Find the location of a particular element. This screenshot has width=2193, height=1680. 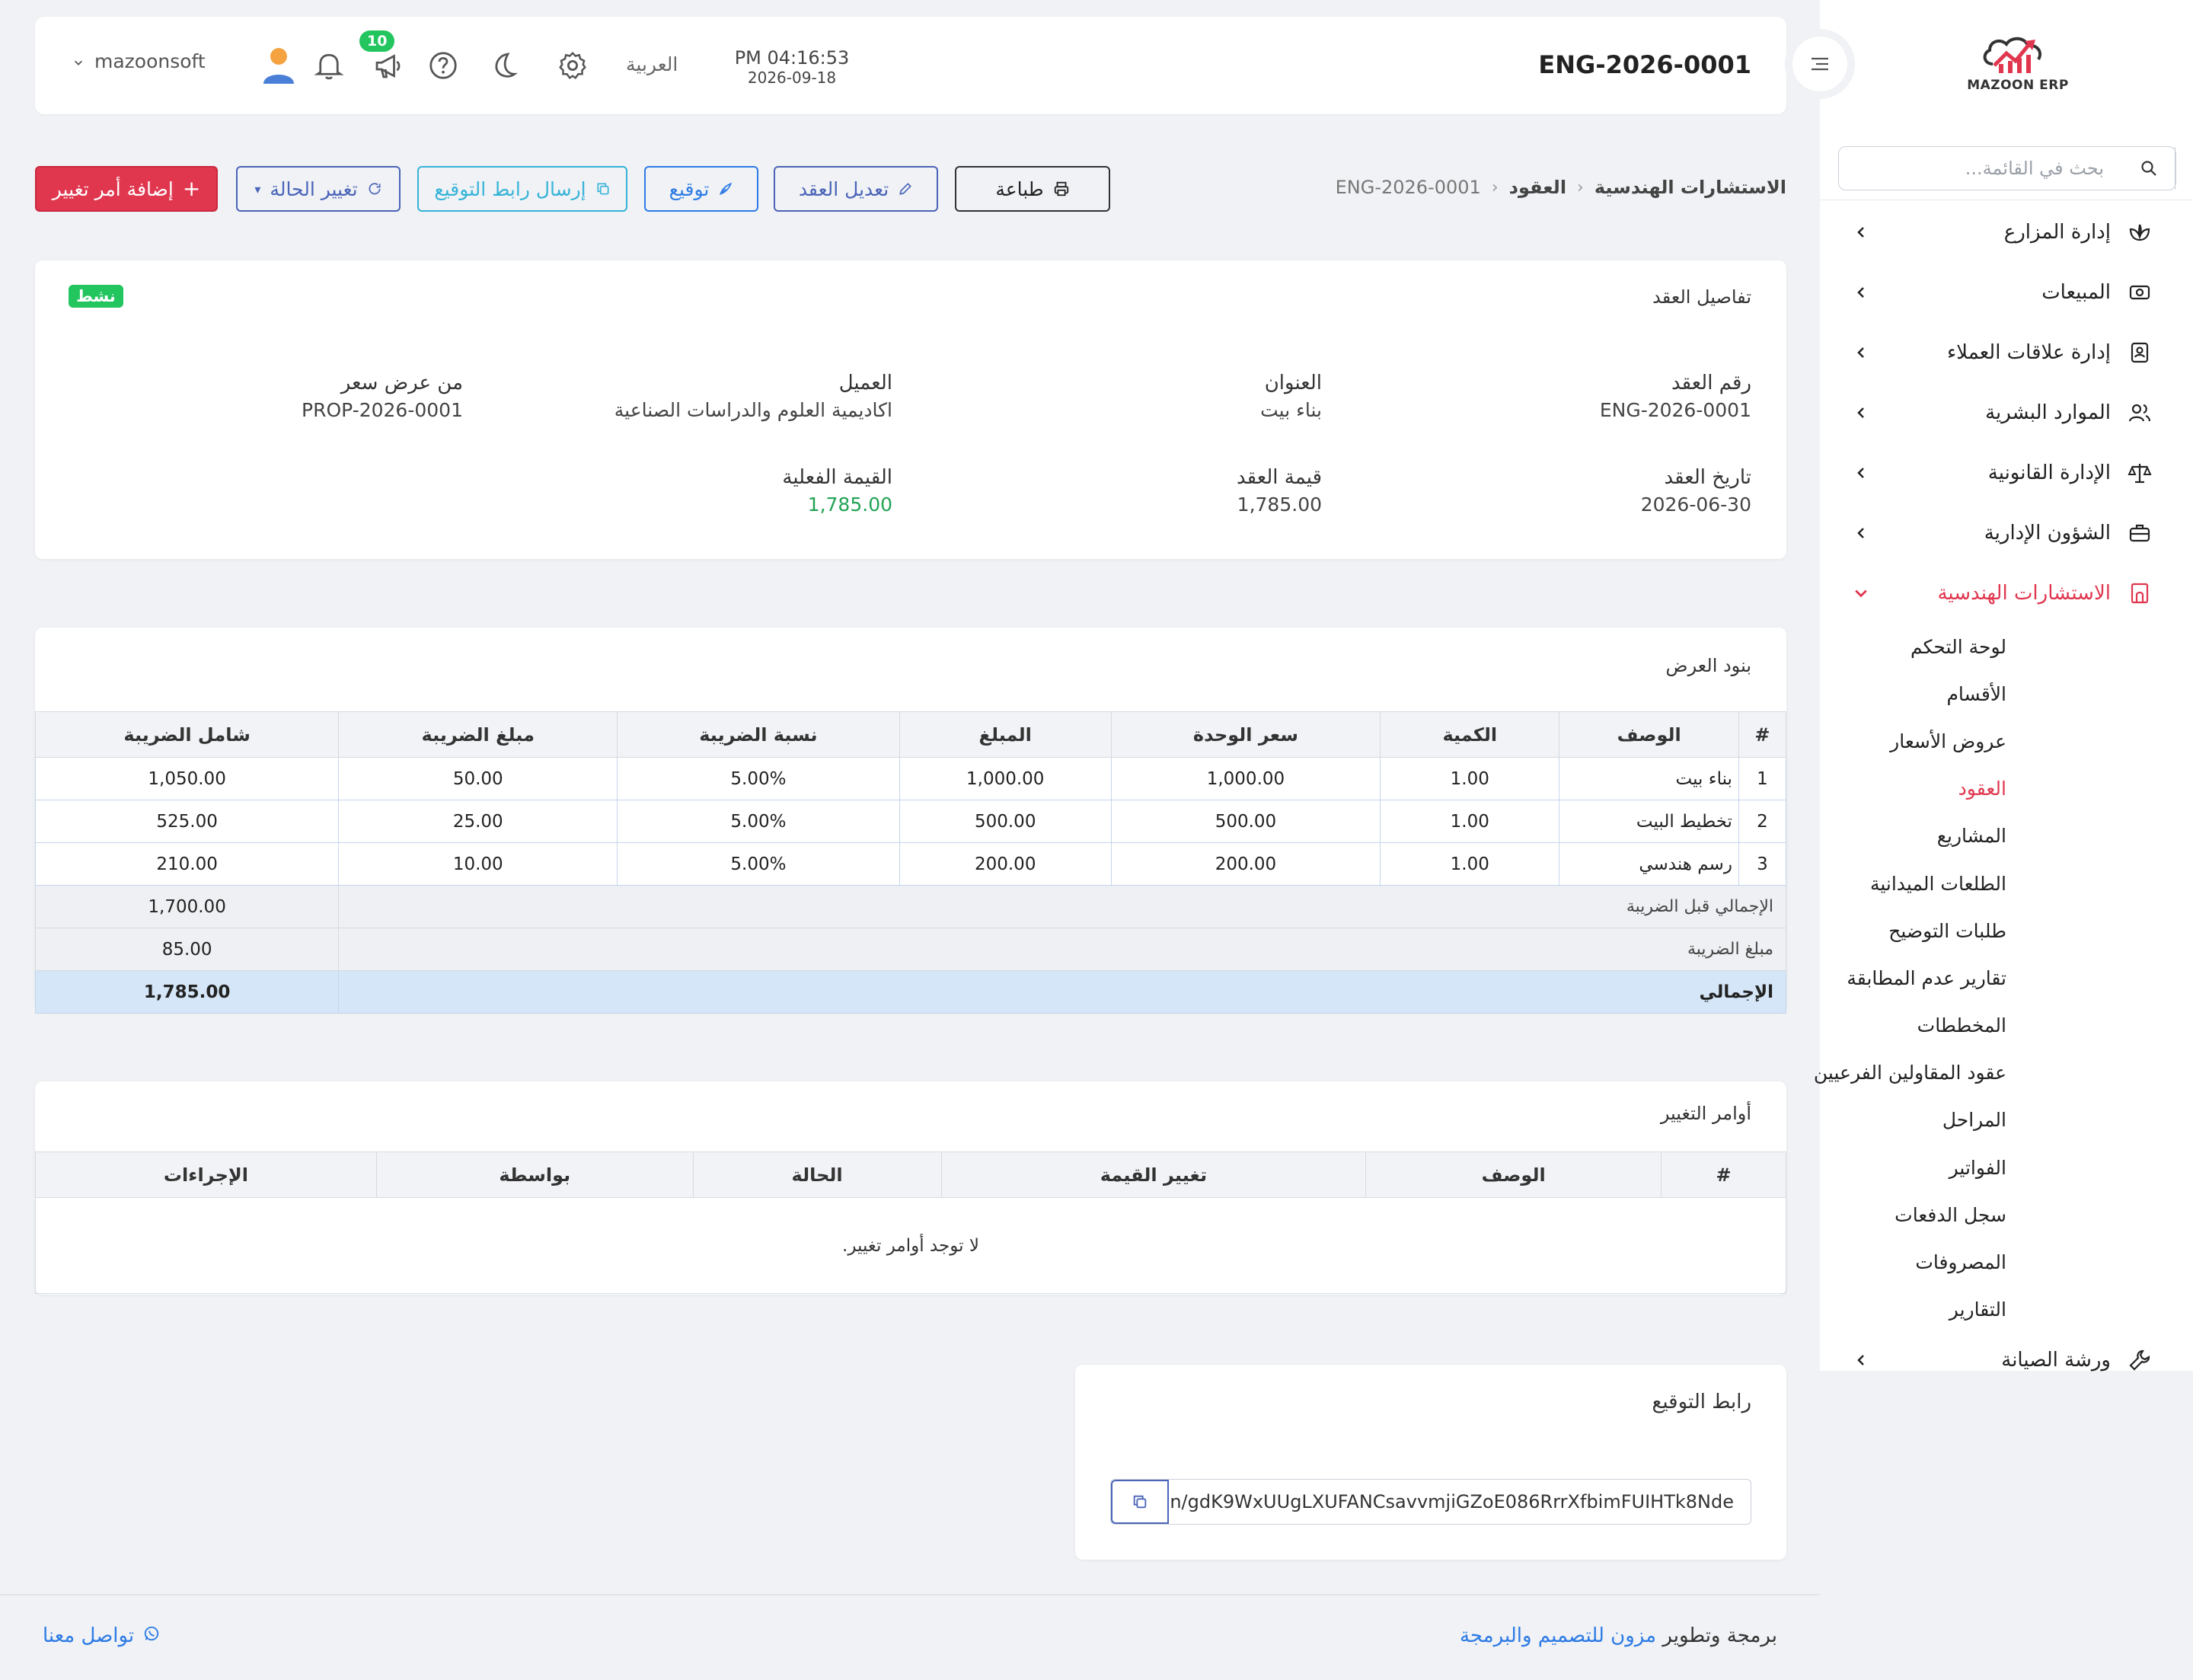

sidebar-subitem-phases: المراحل is located at coordinates (1913, 1120).